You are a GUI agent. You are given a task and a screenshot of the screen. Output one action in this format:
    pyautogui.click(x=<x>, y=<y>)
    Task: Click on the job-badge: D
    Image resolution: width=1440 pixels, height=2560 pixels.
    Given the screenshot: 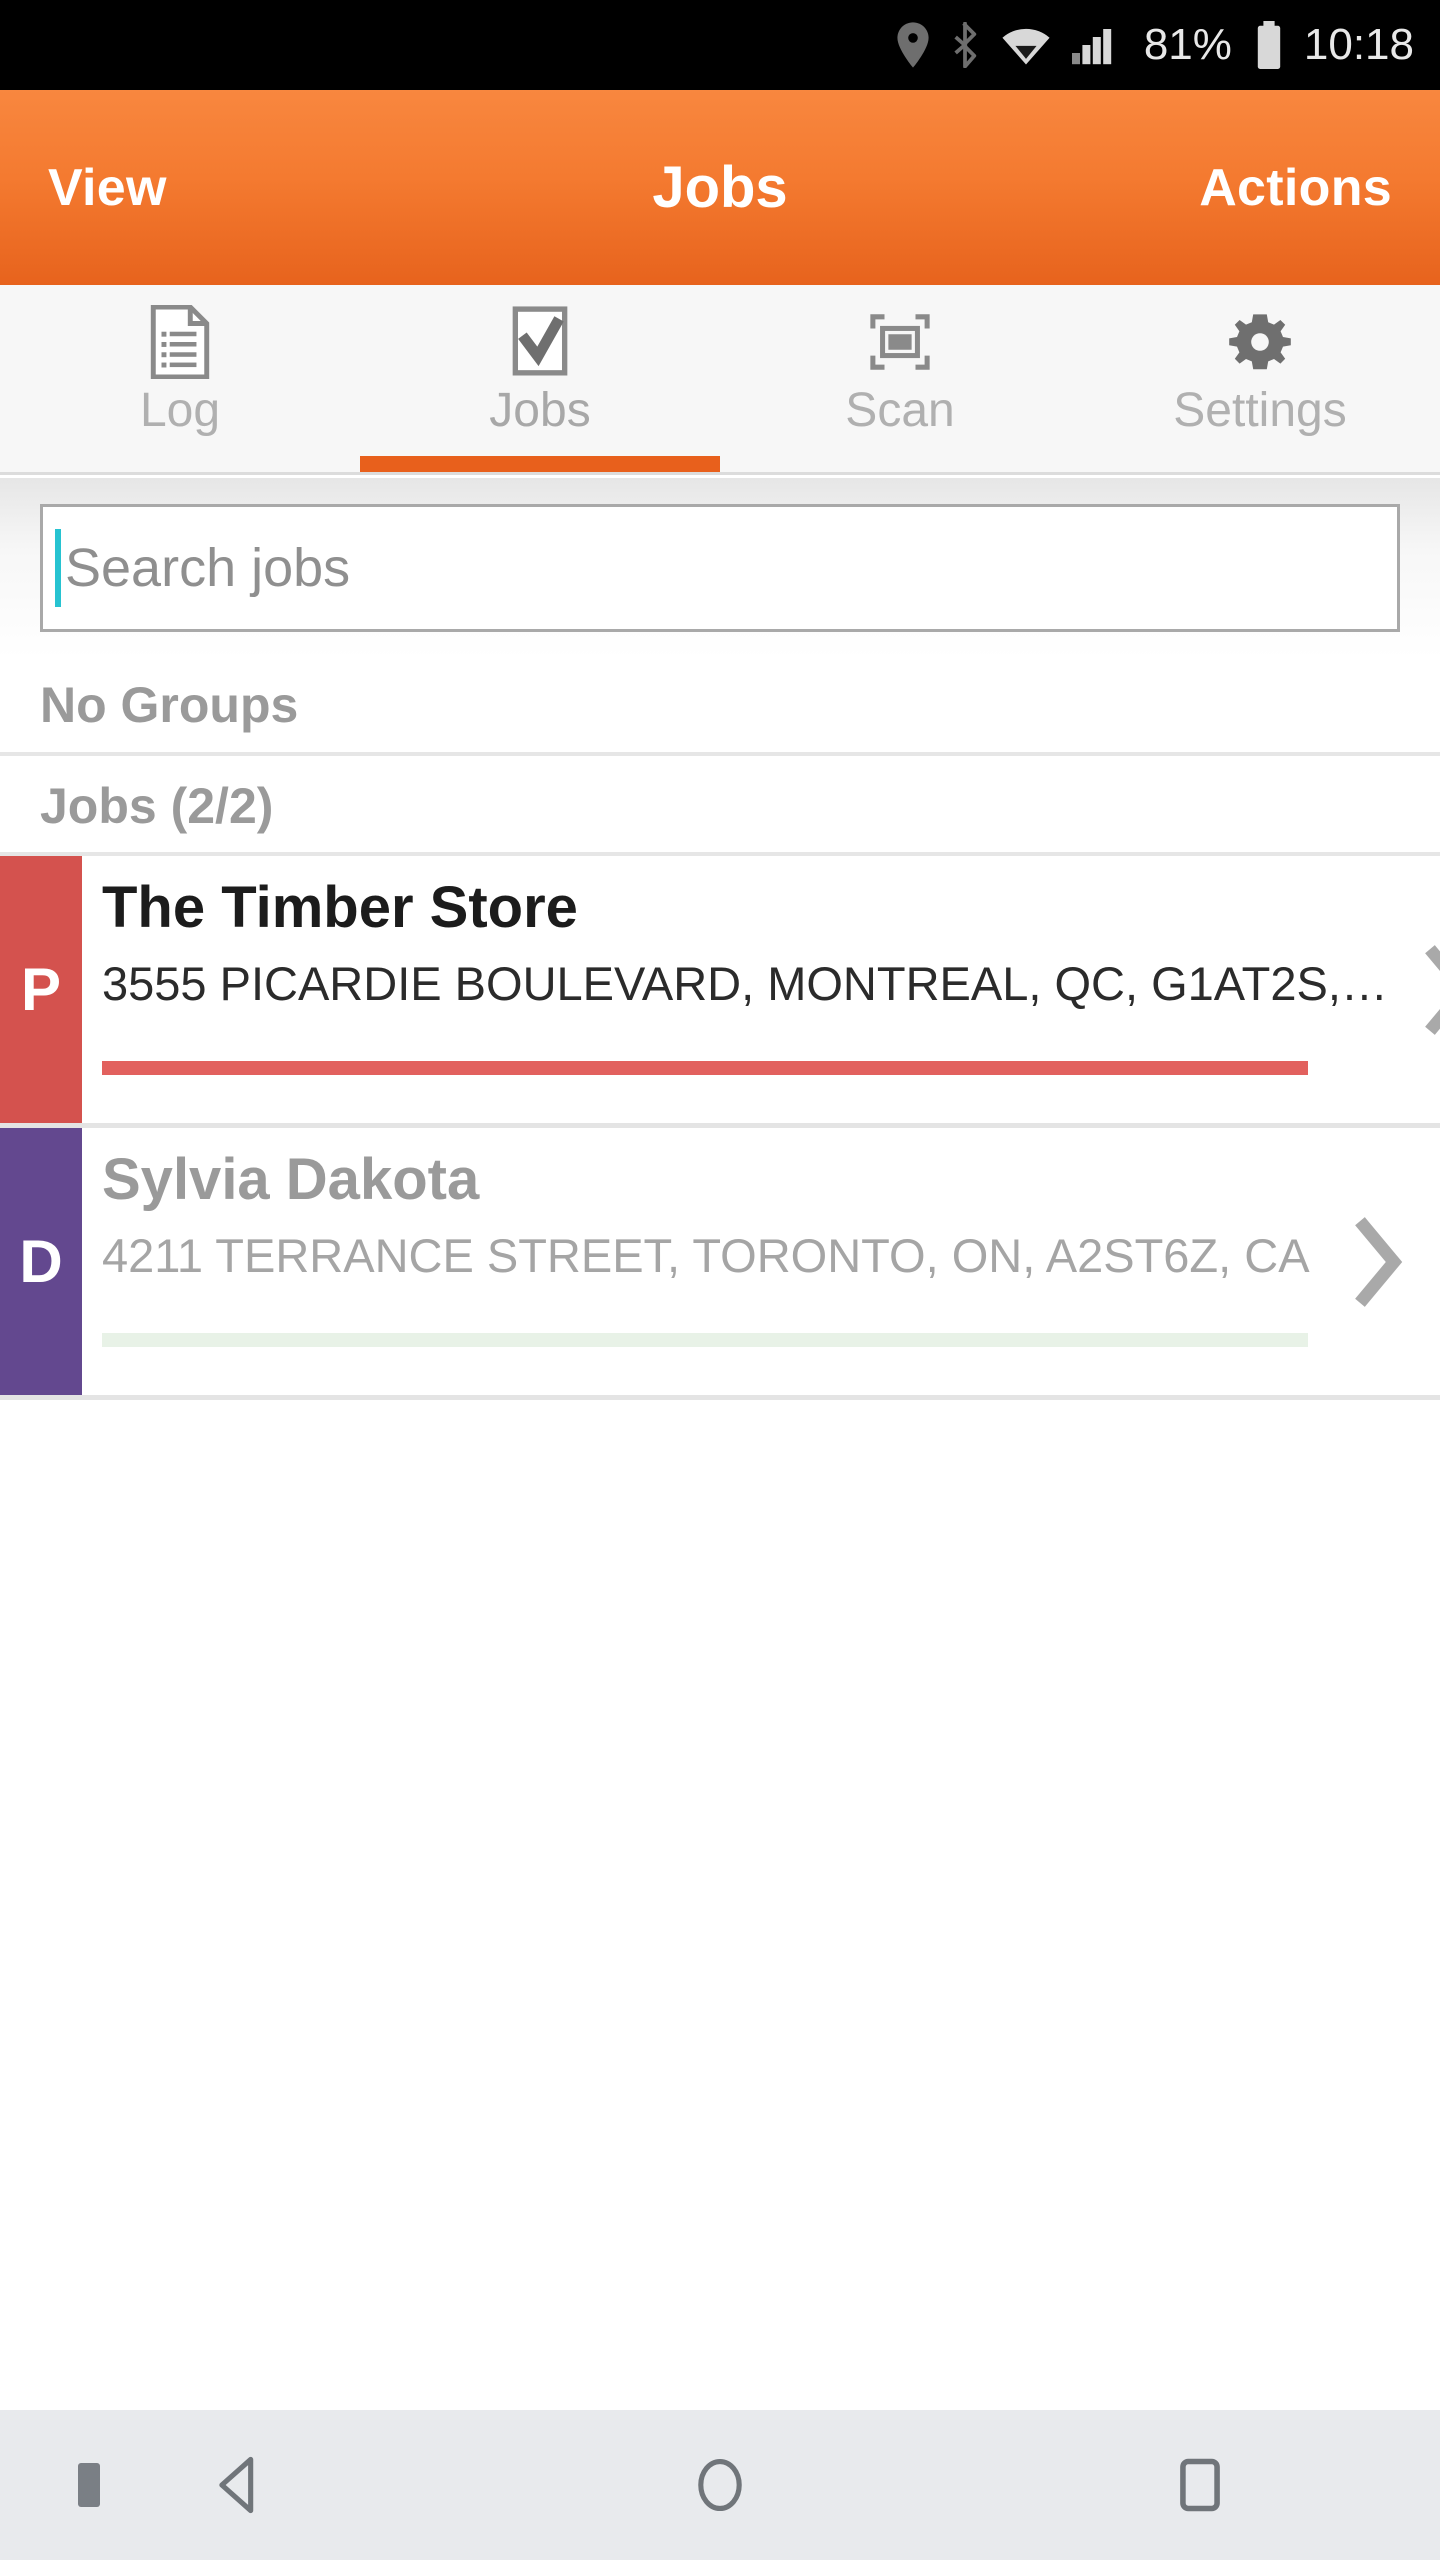 What is the action you would take?
    pyautogui.click(x=41, y=1261)
    